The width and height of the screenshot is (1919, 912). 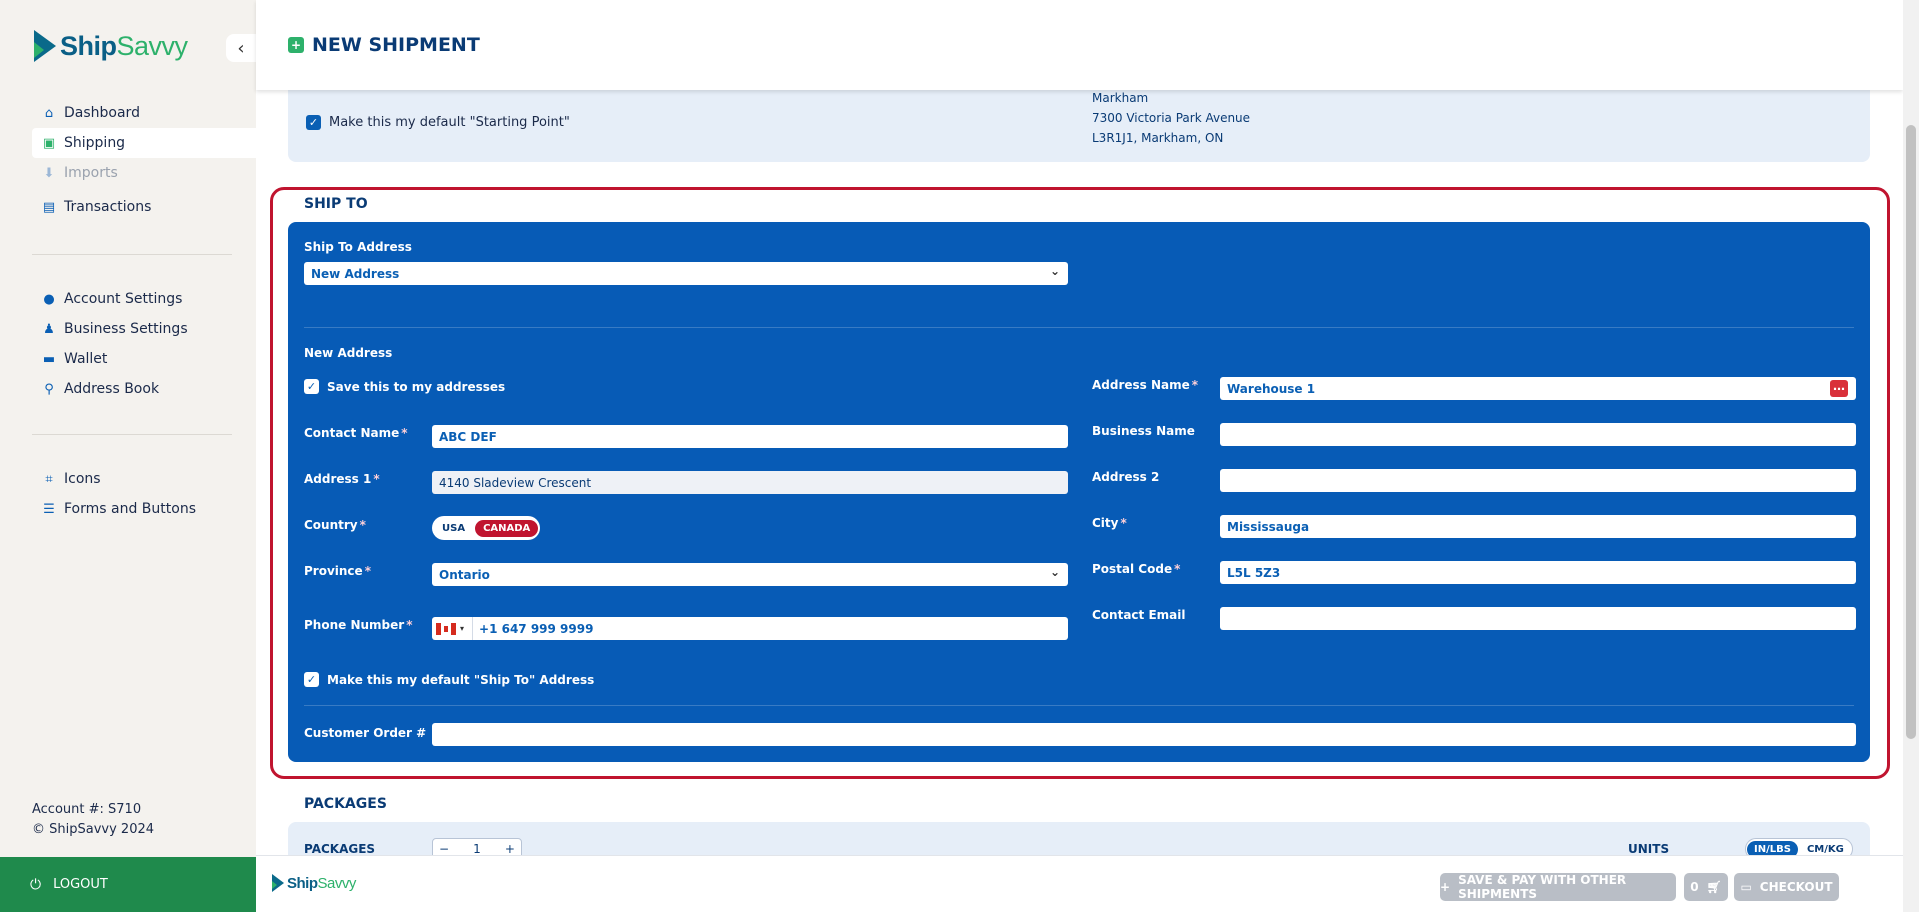 What do you see at coordinates (49, 173) in the screenshot?
I see `import-icon: ⬇` at bounding box center [49, 173].